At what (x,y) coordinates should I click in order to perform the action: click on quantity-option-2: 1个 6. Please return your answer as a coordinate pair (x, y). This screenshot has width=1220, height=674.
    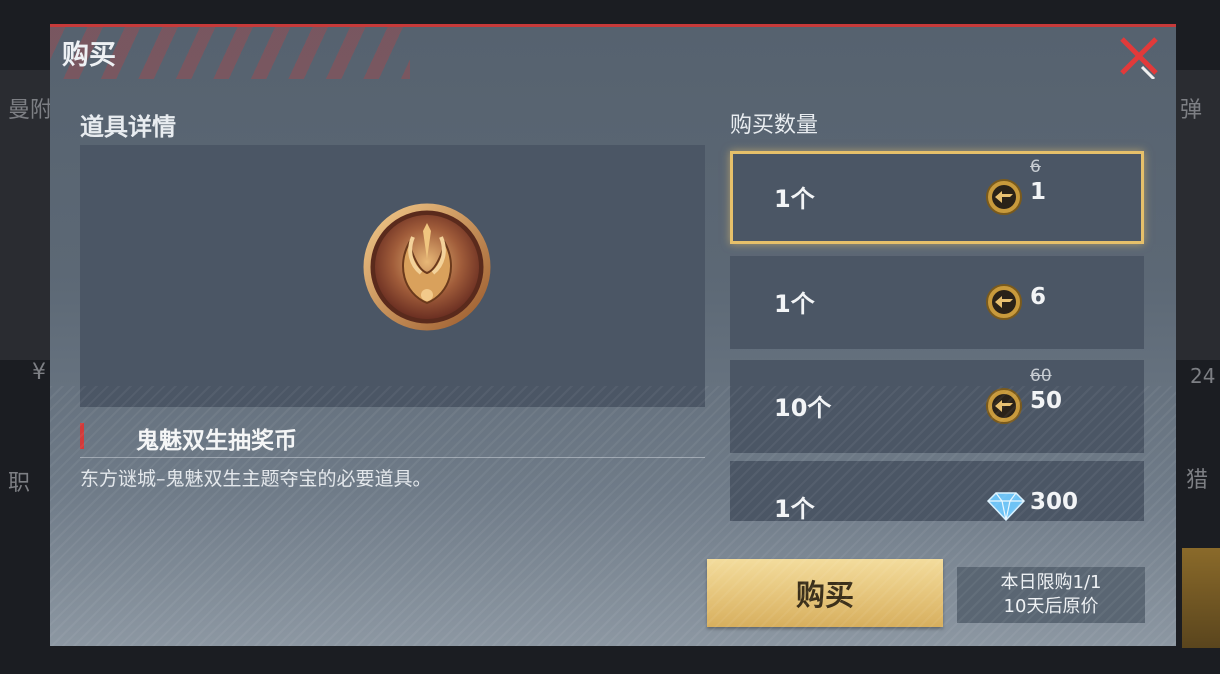
    Looking at the image, I should click on (937, 302).